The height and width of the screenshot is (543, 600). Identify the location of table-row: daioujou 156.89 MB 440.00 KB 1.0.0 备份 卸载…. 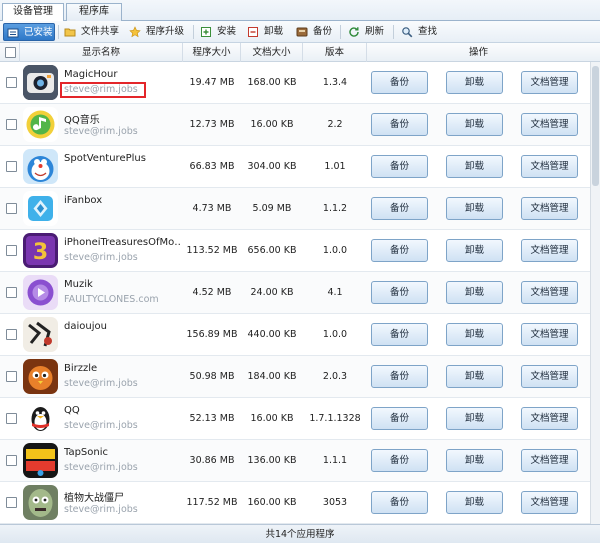
(295, 335).